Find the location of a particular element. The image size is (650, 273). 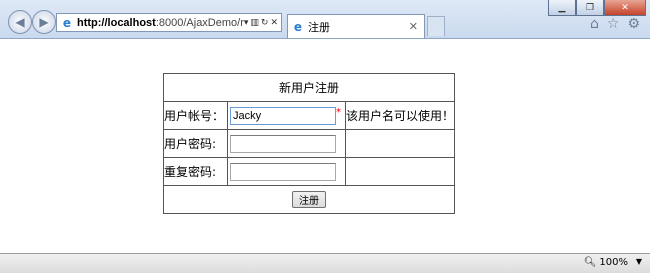

form-title: 新用户注册 is located at coordinates (309, 87).